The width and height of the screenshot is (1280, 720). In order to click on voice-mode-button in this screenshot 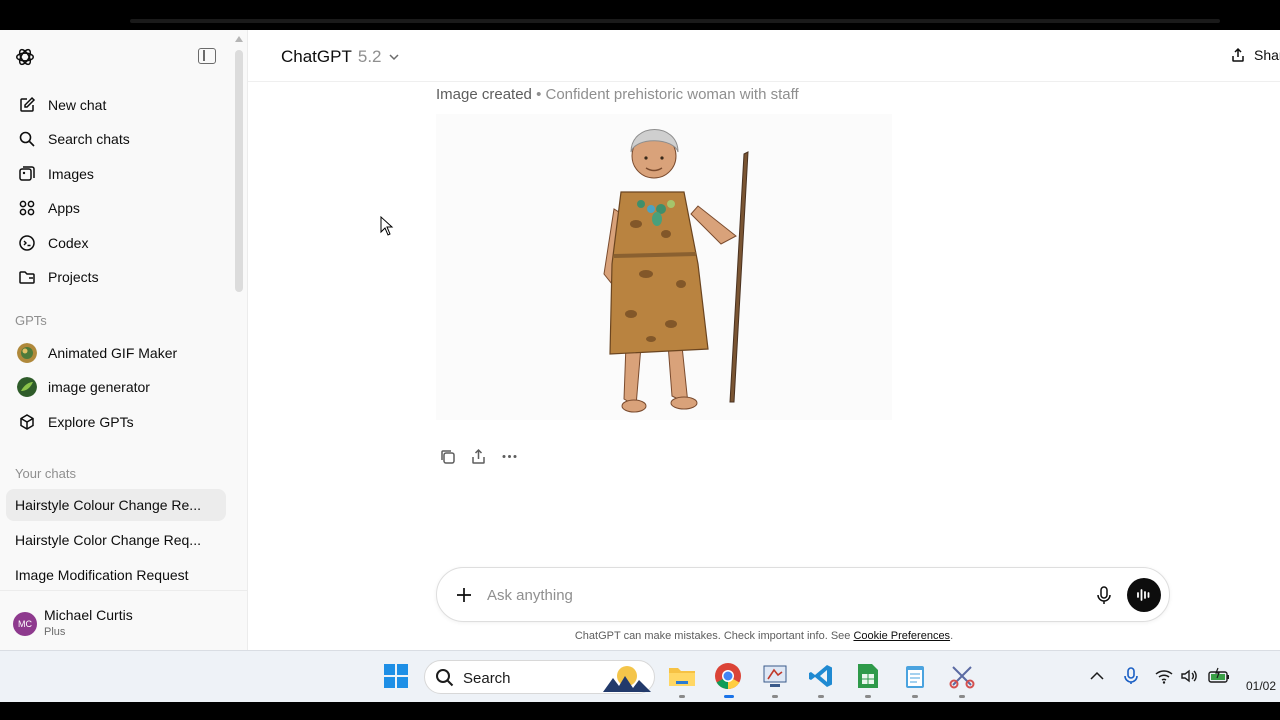, I will do `click(1144, 595)`.